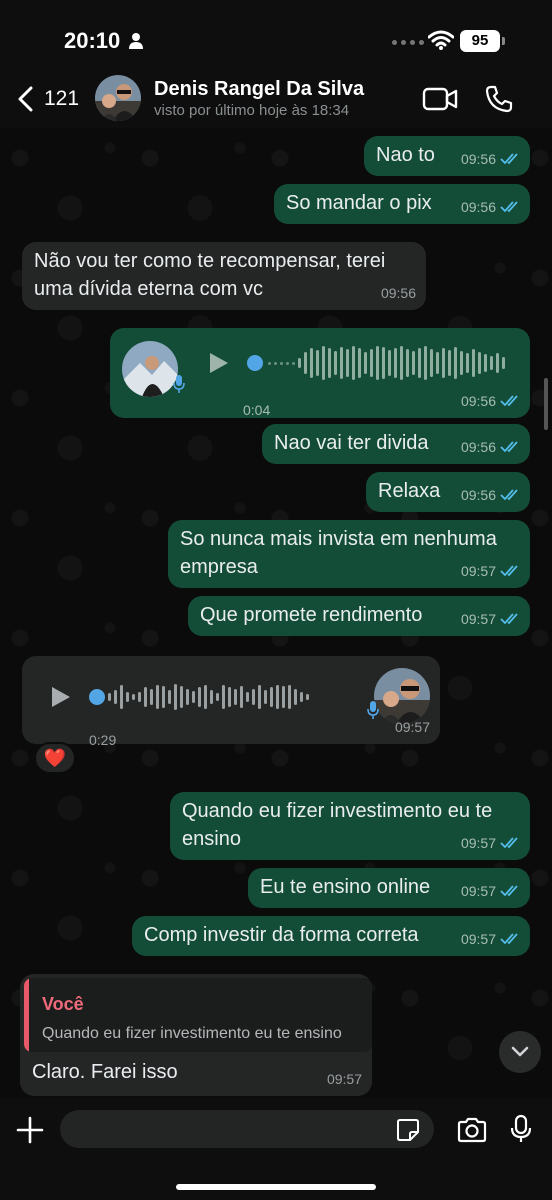 This screenshot has height=1200, width=552. Describe the element at coordinates (402, 204) in the screenshot. I see `message-outgoing: So mandar o pix 09:56` at that location.